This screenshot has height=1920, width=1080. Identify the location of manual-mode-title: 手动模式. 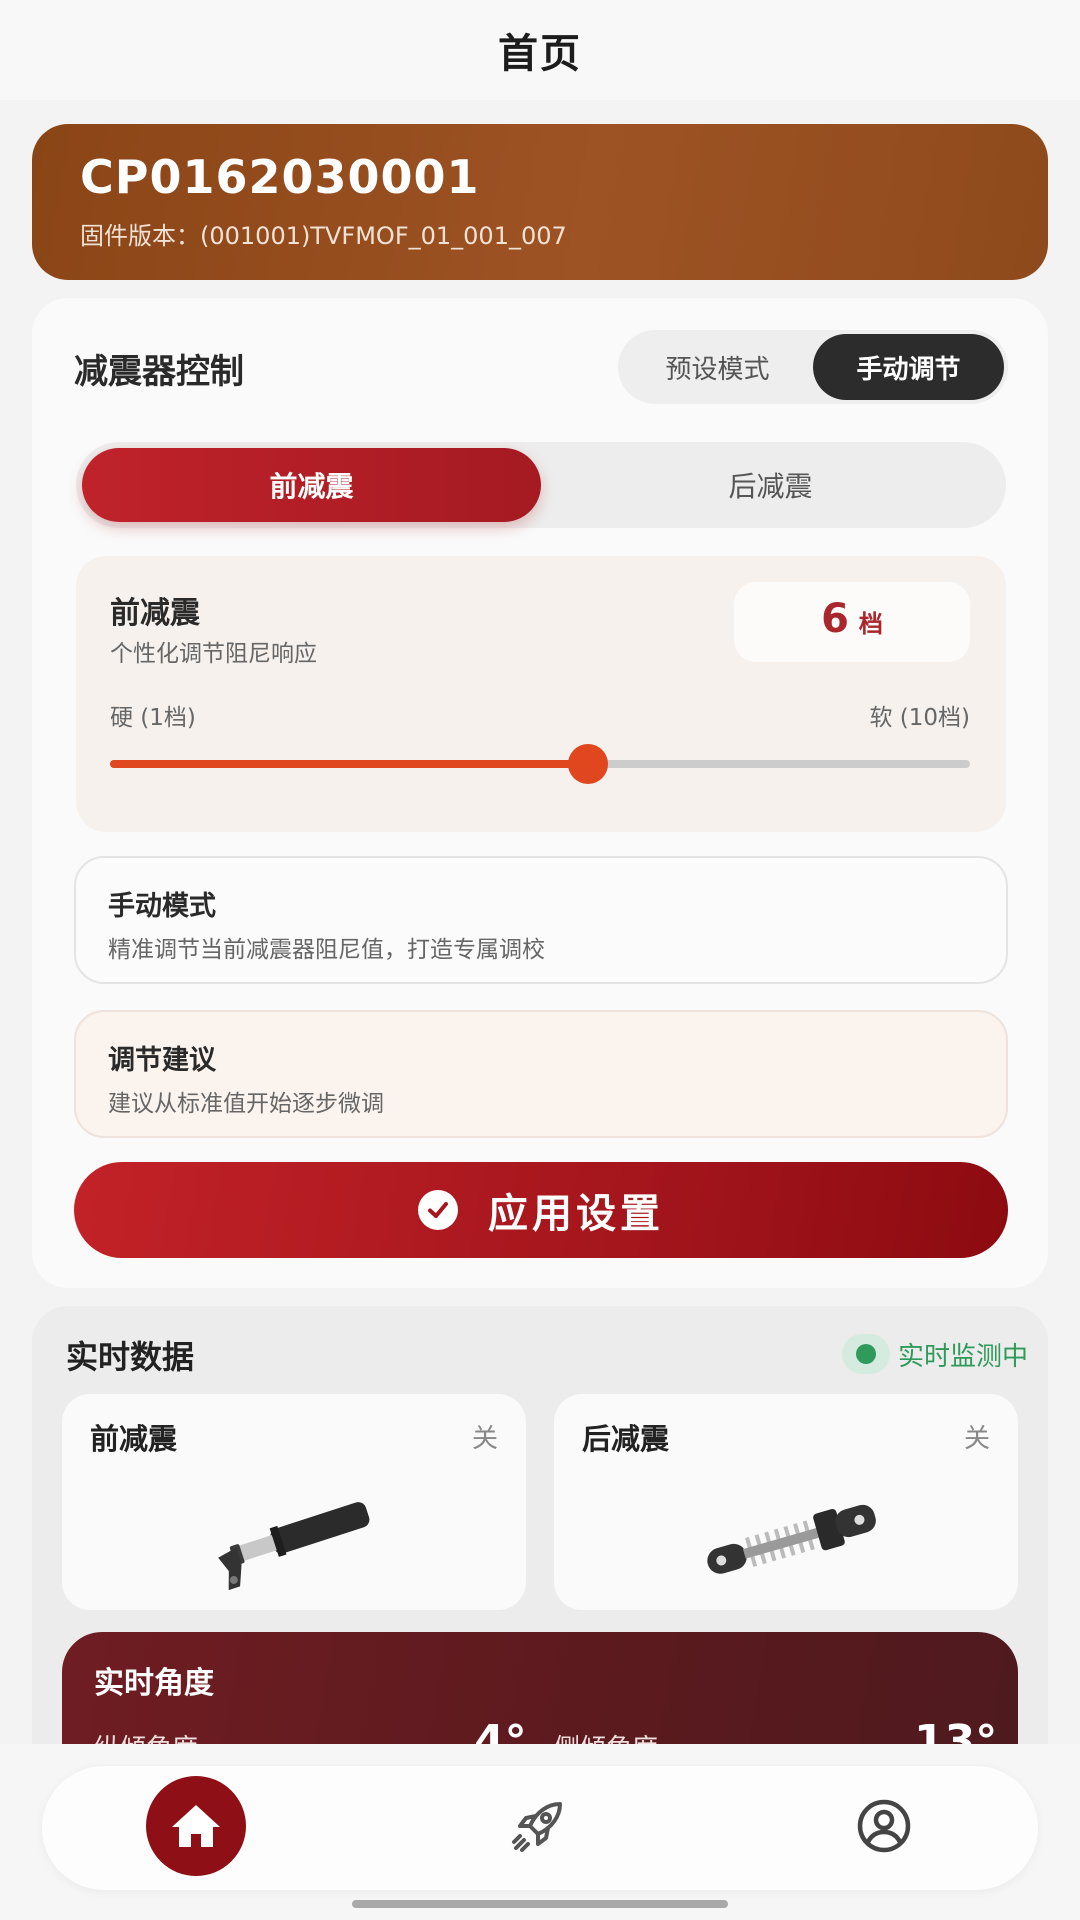
(162, 906).